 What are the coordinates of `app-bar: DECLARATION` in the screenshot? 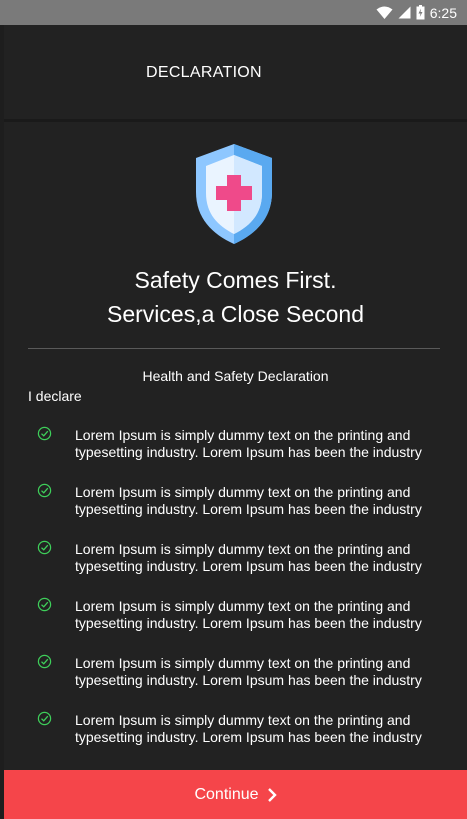 It's located at (235, 73).